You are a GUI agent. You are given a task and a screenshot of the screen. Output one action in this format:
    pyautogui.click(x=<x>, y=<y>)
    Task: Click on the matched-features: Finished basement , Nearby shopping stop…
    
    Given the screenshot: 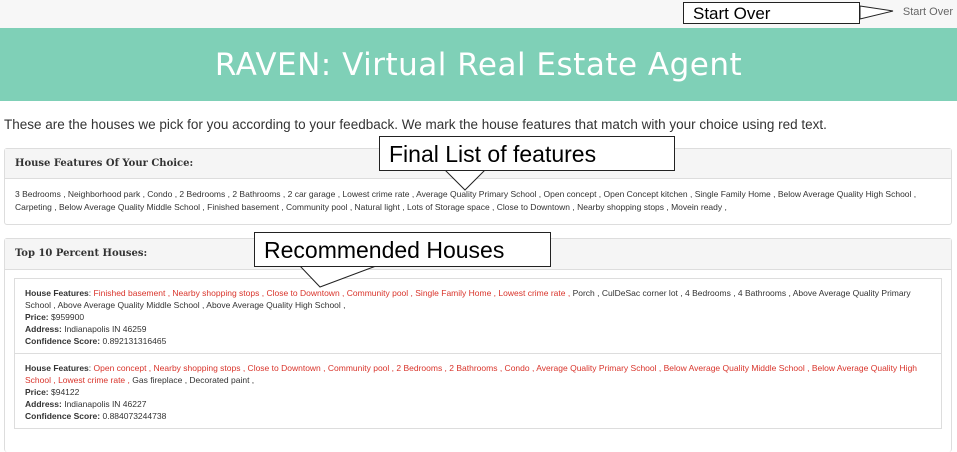 What is the action you would take?
    pyautogui.click(x=332, y=293)
    